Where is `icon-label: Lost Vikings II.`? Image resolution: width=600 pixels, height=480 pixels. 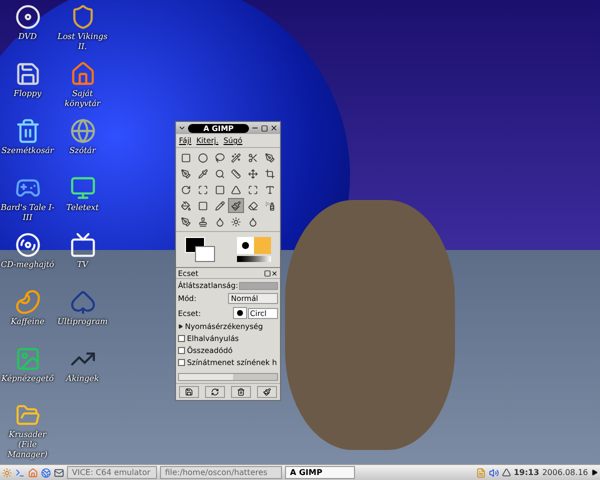 icon-label: Lost Vikings II. is located at coordinates (82, 42).